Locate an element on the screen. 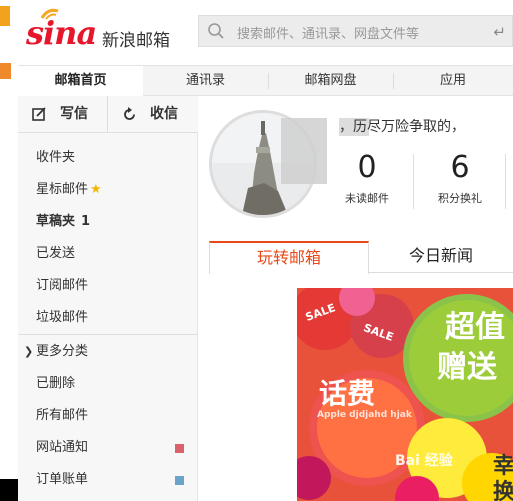 The height and width of the screenshot is (501, 513). search-icon is located at coordinates (216, 31).